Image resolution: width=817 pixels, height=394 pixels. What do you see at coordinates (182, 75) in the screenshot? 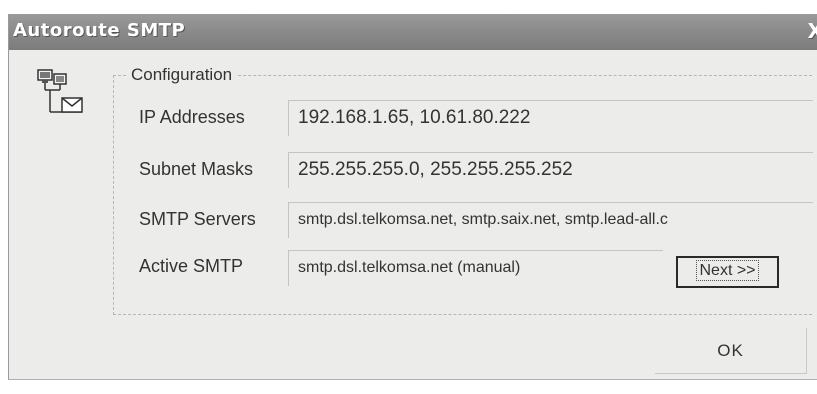
I see `configuration-legend: Configuration` at bounding box center [182, 75].